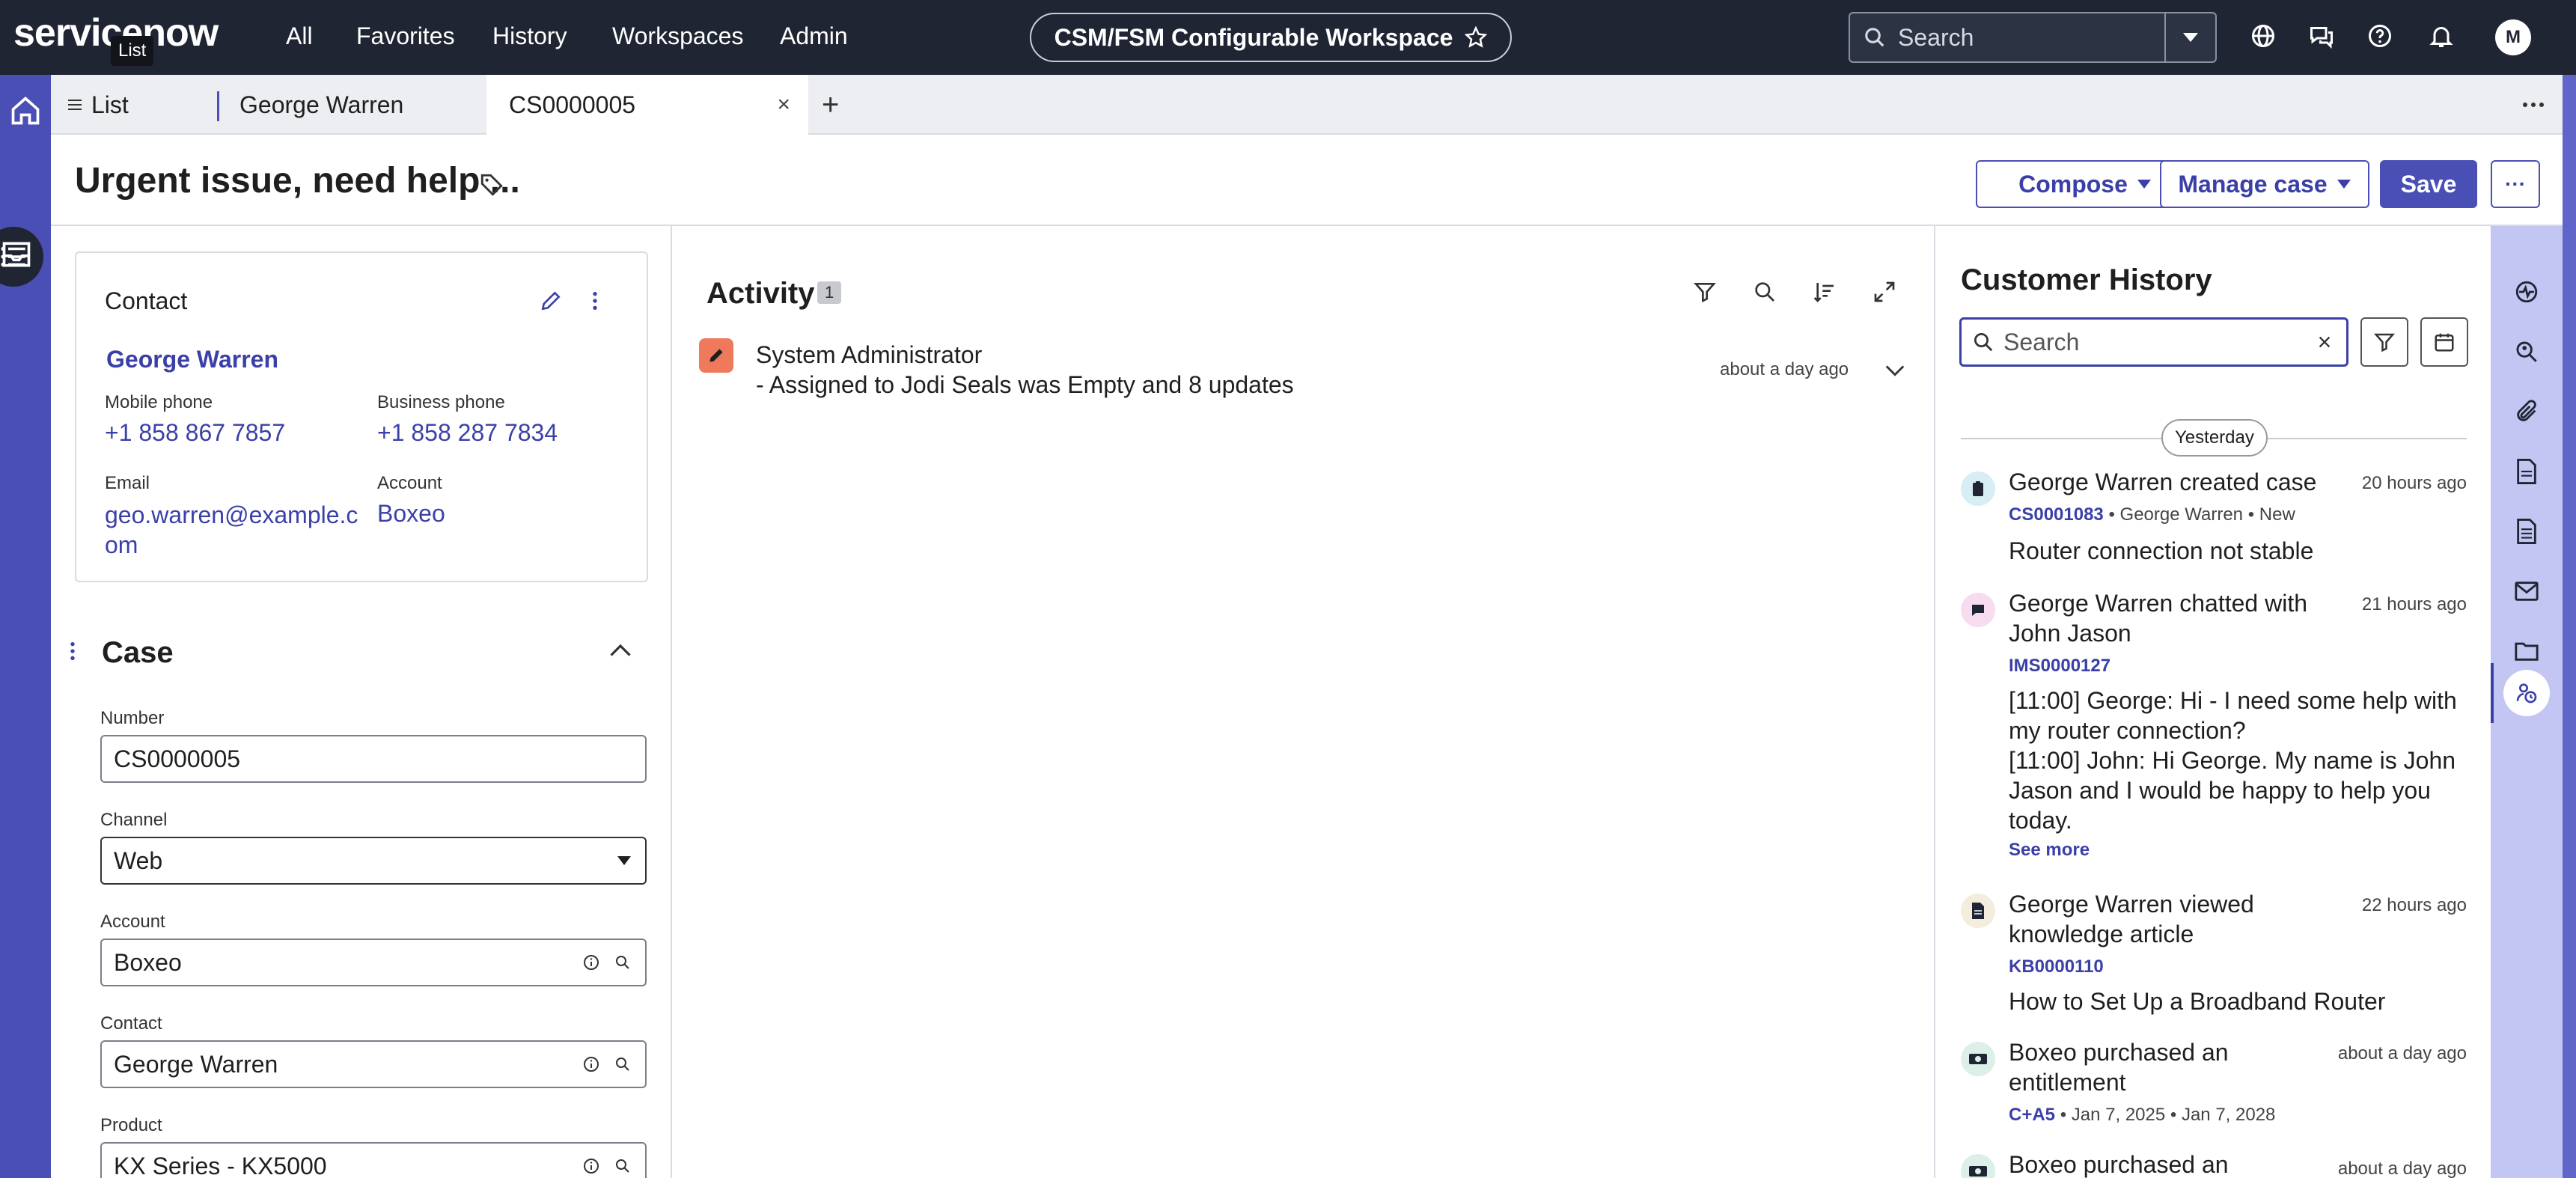 The image size is (2576, 1178). Describe the element at coordinates (321, 104) in the screenshot. I see `tab-george-warren-label: George Warren` at that location.